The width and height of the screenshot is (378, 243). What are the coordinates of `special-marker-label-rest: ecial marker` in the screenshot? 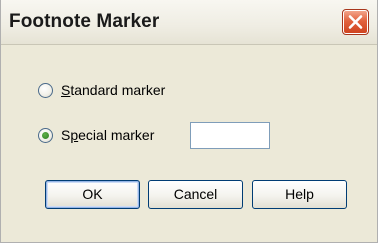 It's located at (116, 135).